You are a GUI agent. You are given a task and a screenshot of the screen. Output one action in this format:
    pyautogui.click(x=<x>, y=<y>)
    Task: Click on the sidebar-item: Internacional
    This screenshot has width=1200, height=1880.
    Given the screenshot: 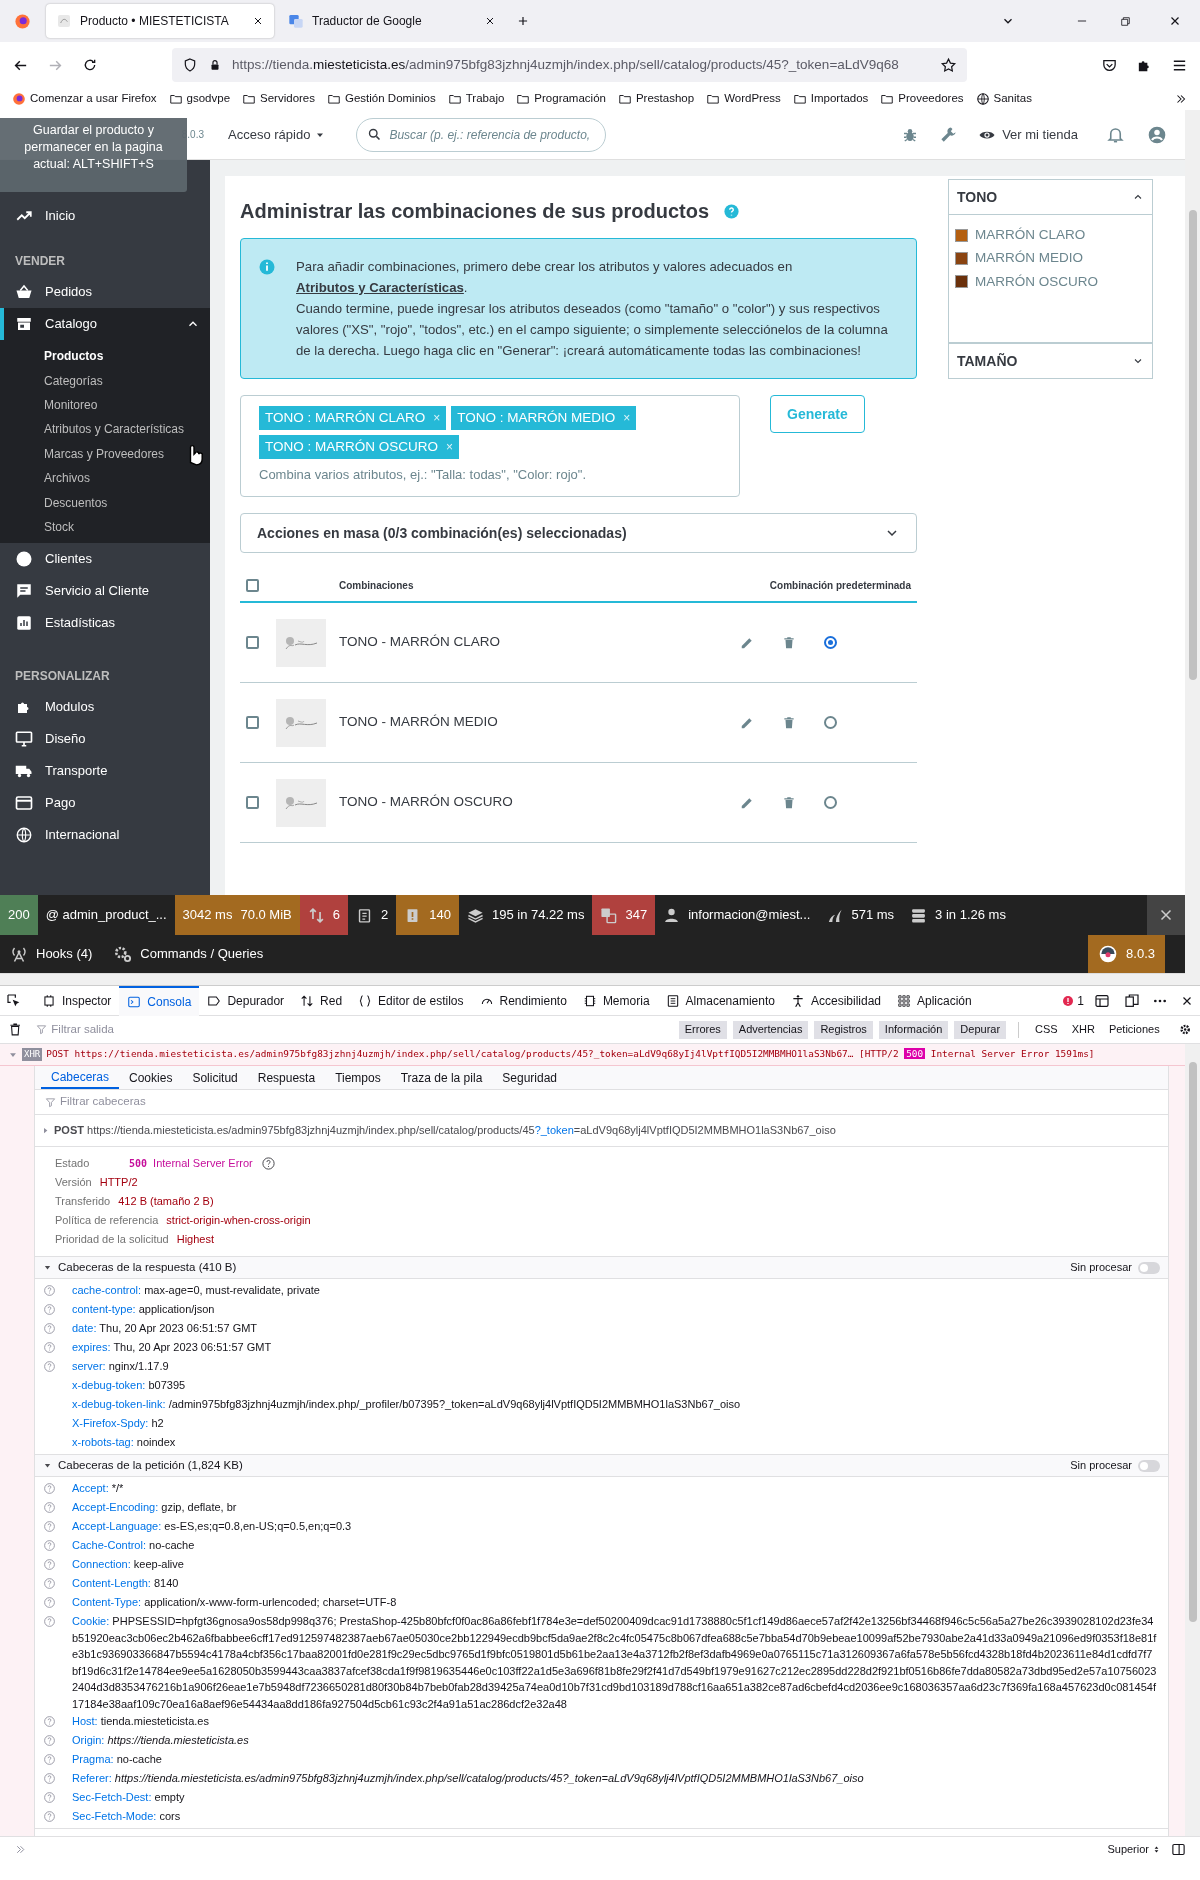 What is the action you would take?
    pyautogui.click(x=105, y=835)
    